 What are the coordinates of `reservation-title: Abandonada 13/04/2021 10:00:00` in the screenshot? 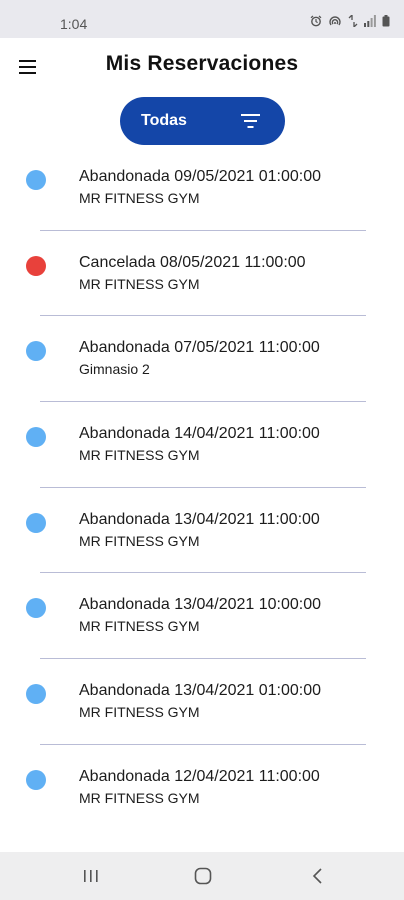 It's located at (200, 605).